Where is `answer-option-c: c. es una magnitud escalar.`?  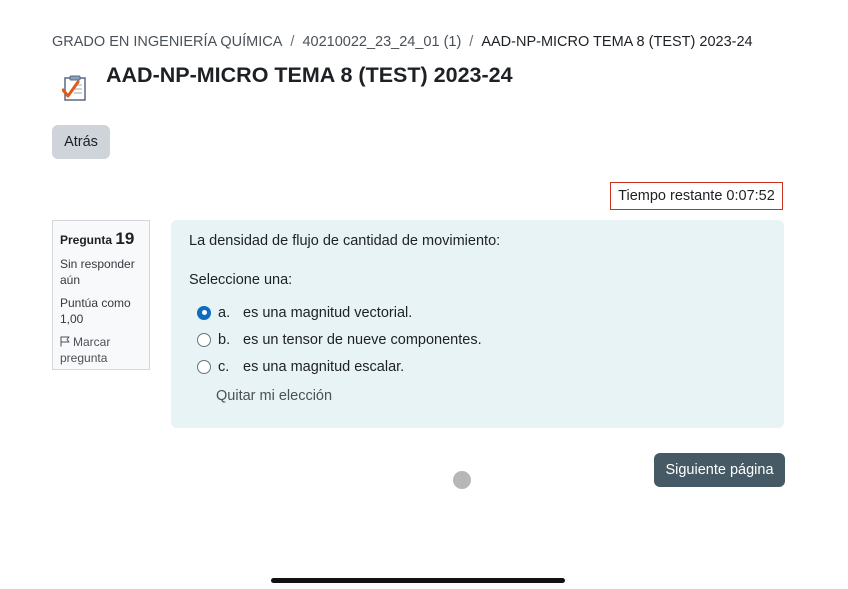 answer-option-c: c. es una magnitud escalar. is located at coordinates (477, 366).